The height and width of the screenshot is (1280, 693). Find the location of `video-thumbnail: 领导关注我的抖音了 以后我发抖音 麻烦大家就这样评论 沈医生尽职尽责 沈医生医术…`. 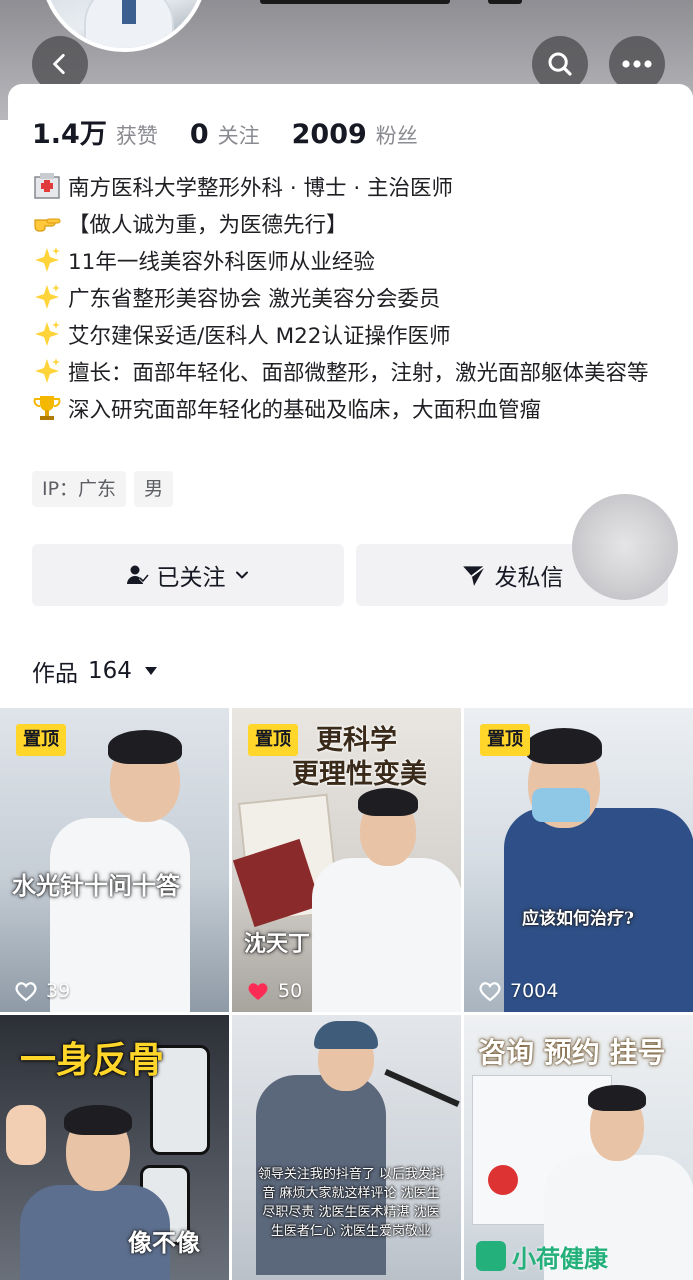

video-thumbnail: 领导关注我的抖音了 以后我发抖音 麻烦大家就这样评论 沈医生尽职尽责 沈医生医术… is located at coordinates (346, 1147).